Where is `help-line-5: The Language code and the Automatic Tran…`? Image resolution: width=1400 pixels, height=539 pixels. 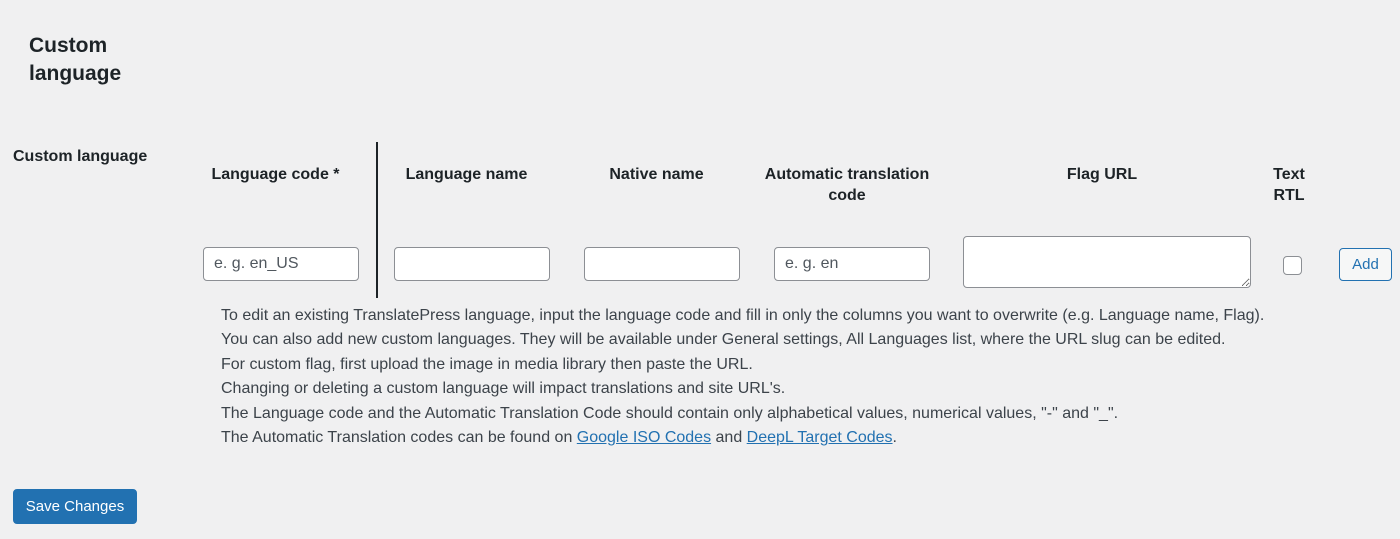
help-line-5: The Language code and the Automatic Tran… is located at coordinates (670, 413).